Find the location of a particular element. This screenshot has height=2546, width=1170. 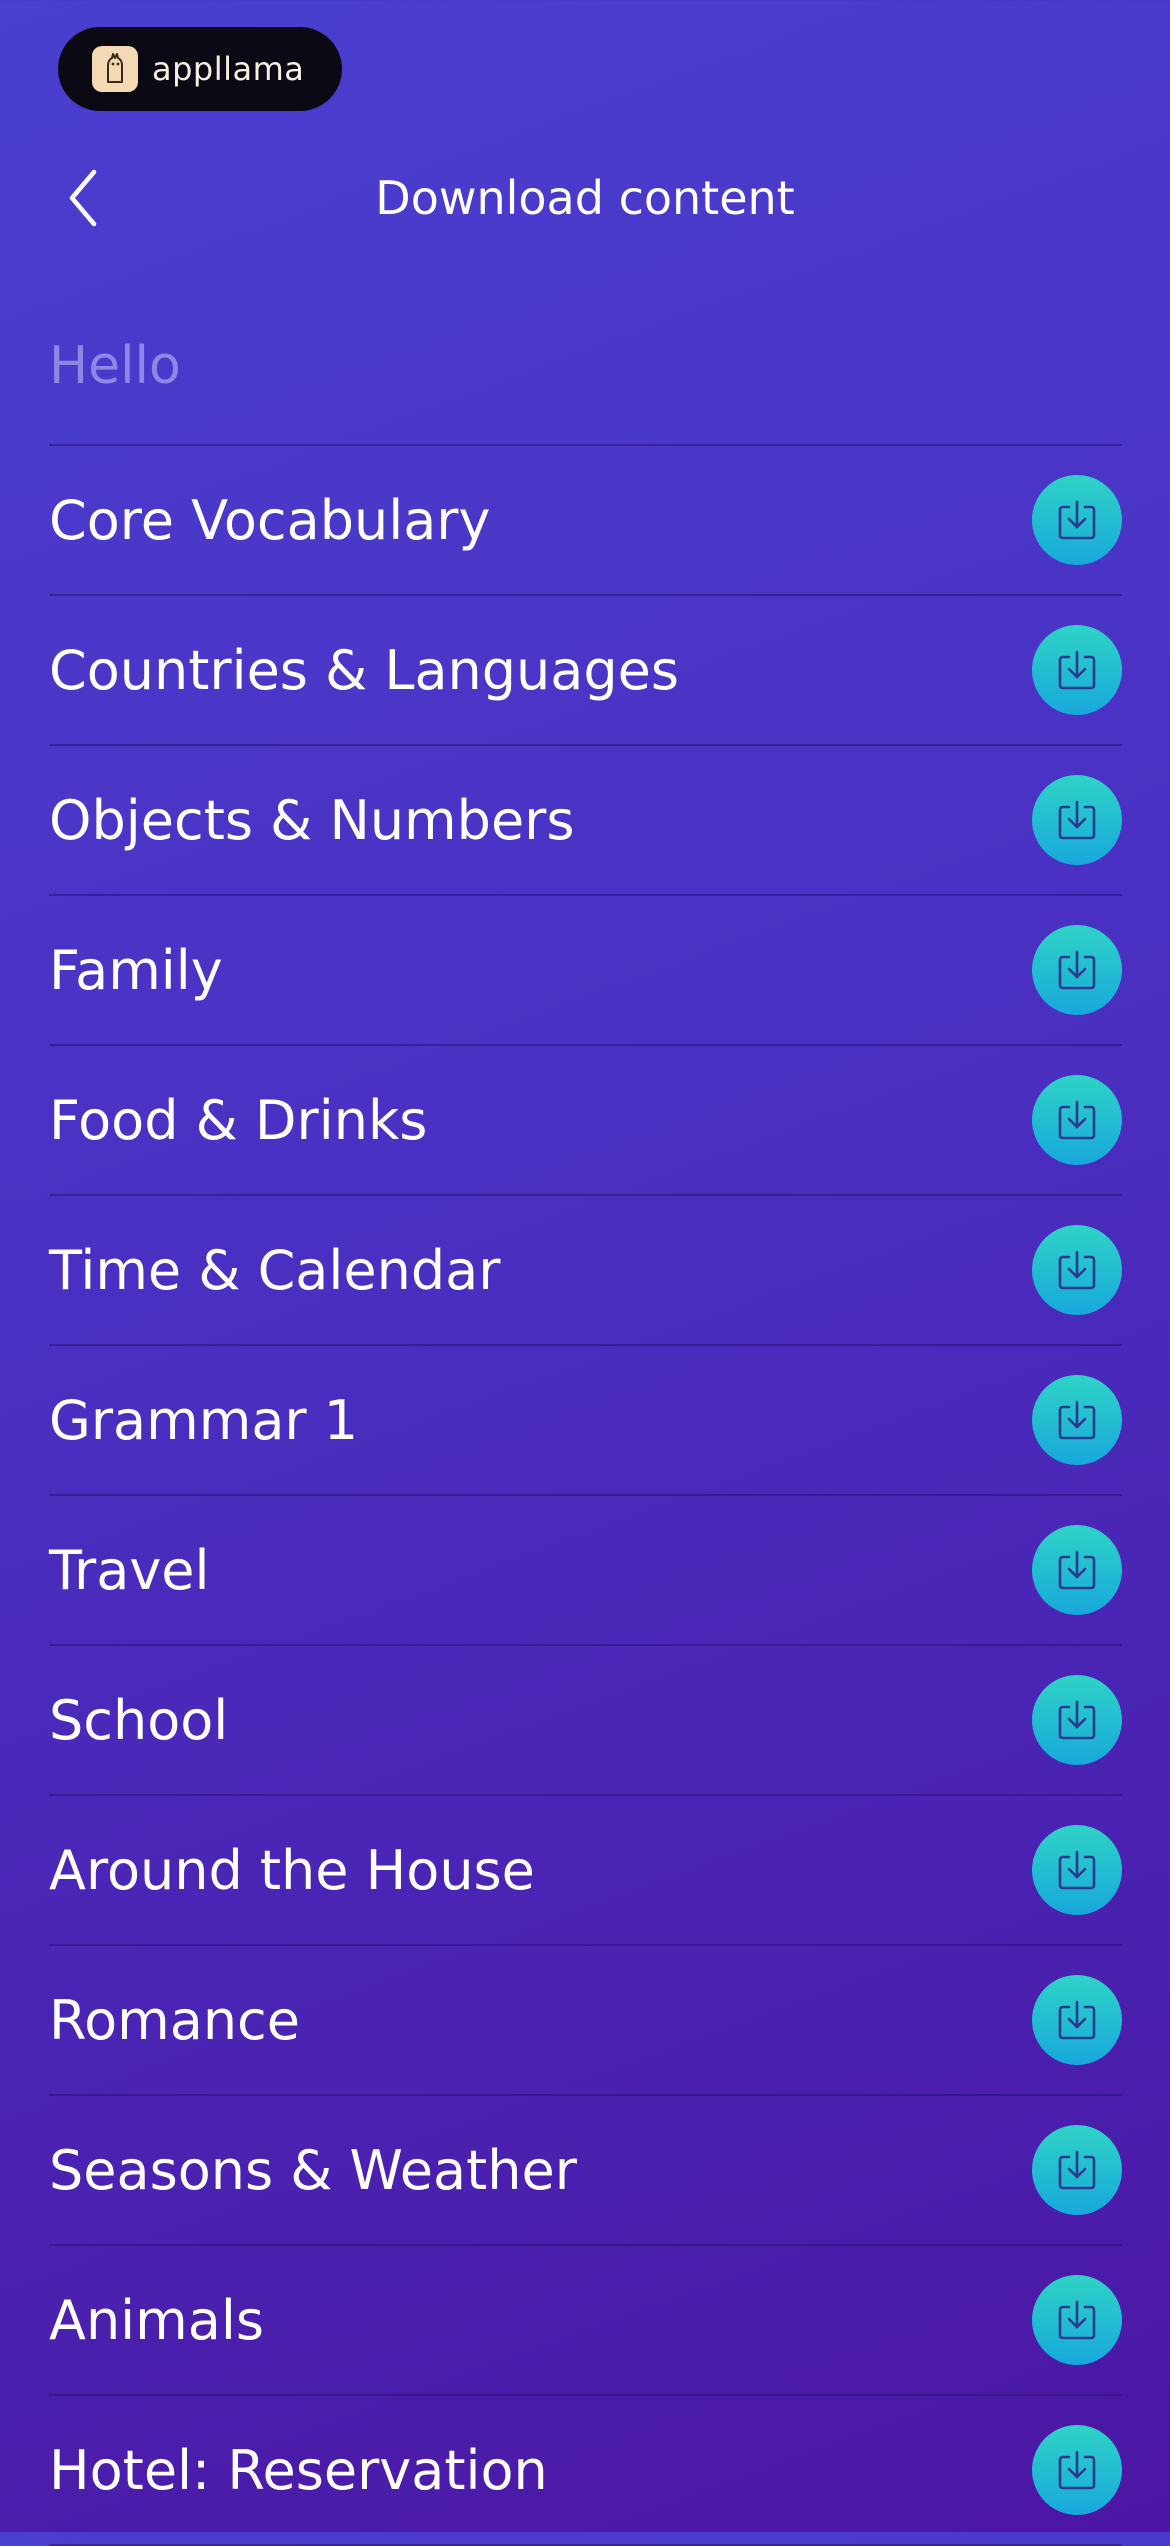

brand-name: appllama is located at coordinates (228, 69).